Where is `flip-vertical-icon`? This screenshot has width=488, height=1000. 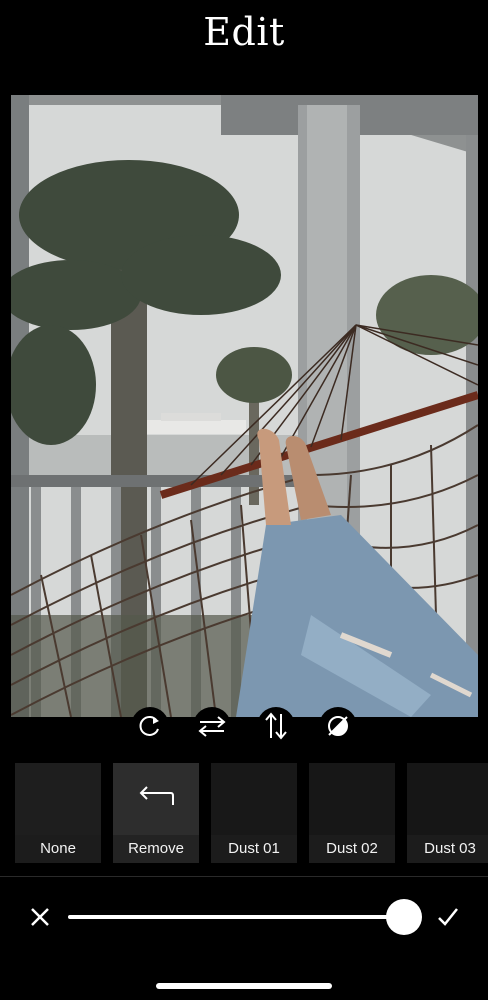 flip-vertical-icon is located at coordinates (276, 726).